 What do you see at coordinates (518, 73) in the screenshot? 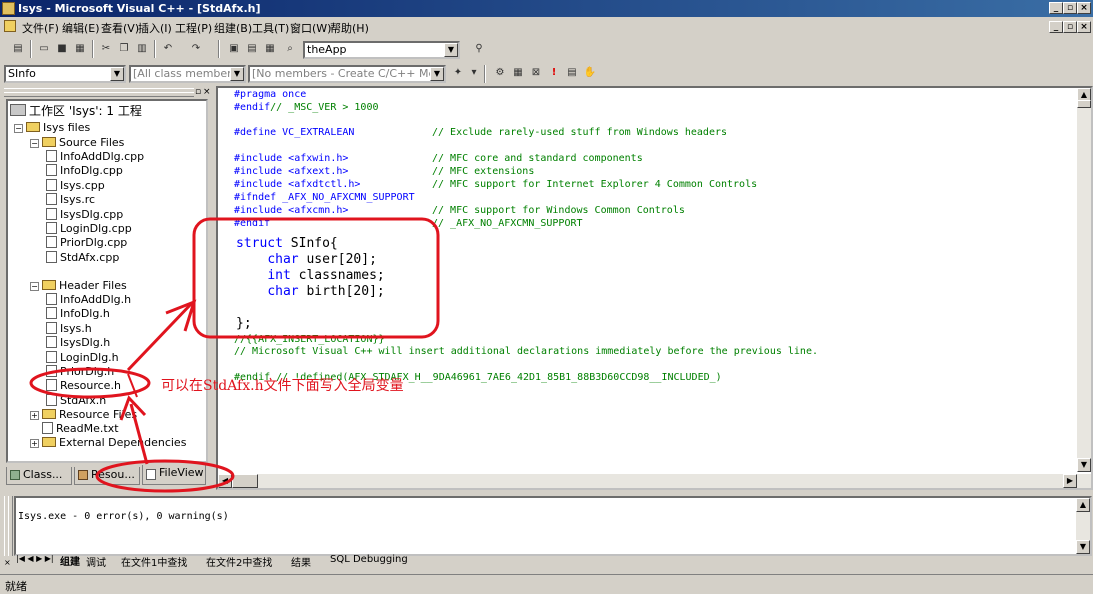
I see `build-icon: ▦` at bounding box center [518, 73].